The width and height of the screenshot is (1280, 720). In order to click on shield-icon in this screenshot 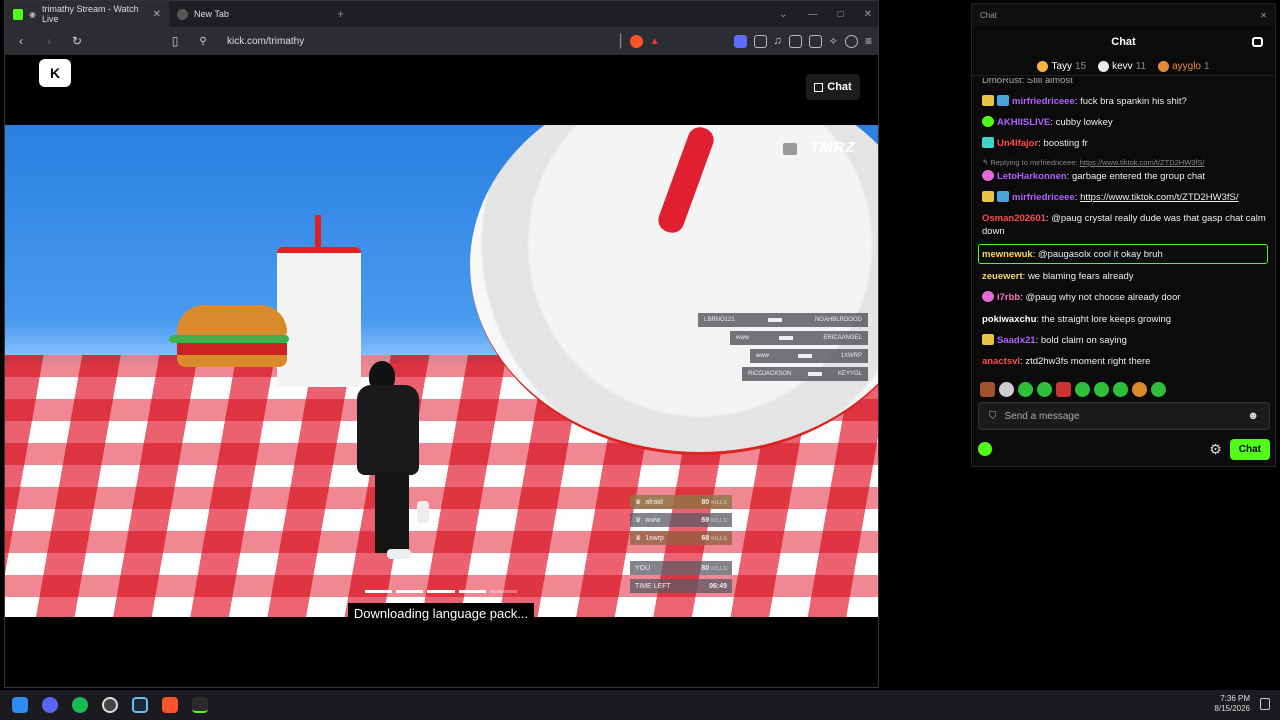, I will do `click(851, 41)`.